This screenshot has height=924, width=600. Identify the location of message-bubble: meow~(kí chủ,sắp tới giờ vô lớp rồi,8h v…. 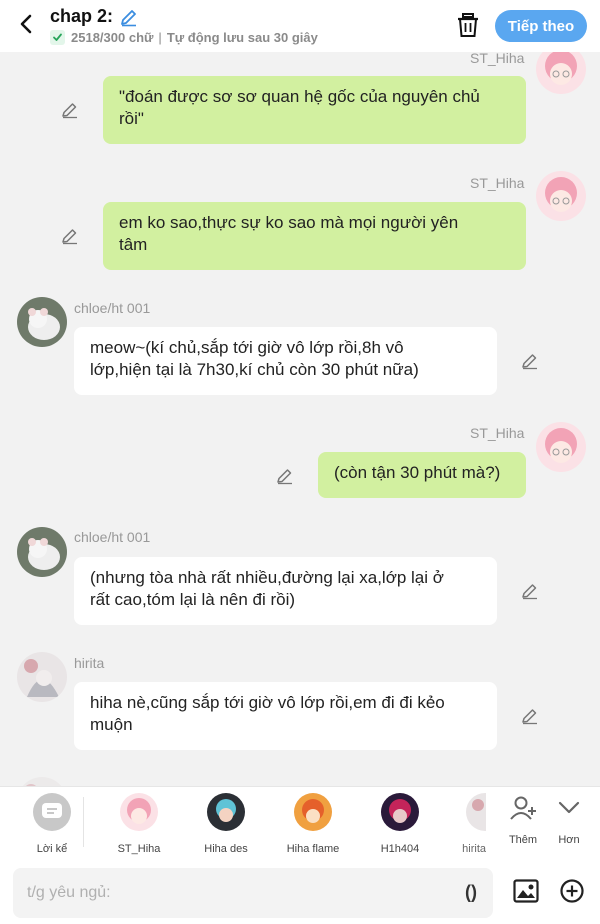
(285, 361).